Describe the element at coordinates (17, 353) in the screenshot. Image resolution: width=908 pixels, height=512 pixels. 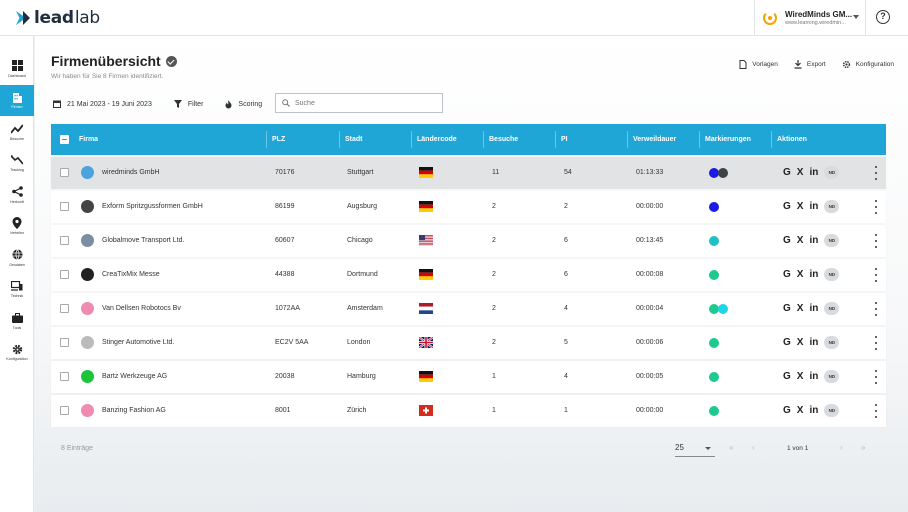
I see `sidebar-item-konfiguration: Konfiguration` at that location.